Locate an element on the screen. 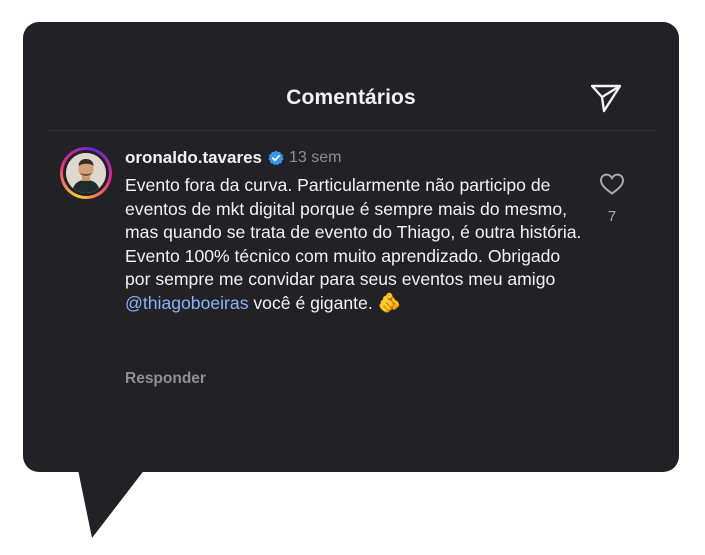 Image resolution: width=705 pixels, height=555 pixels. verified-badge-icon is located at coordinates (276, 158).